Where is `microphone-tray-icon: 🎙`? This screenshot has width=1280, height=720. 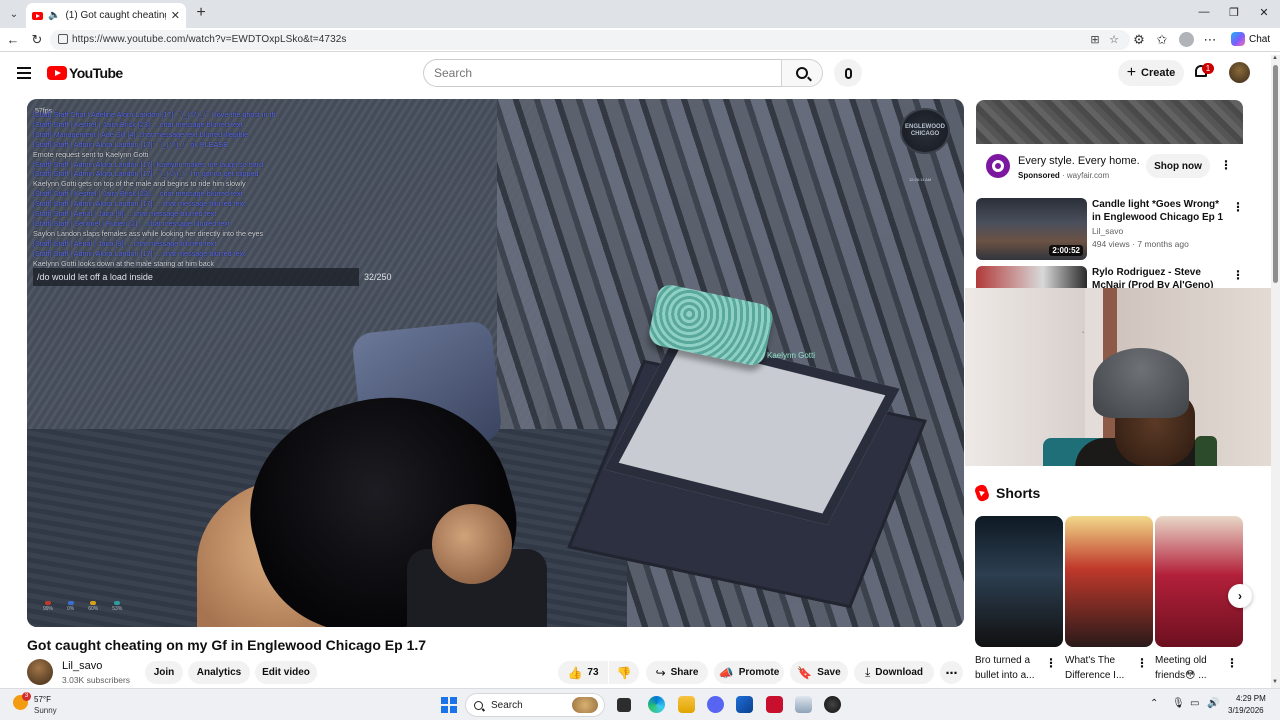 microphone-tray-icon: 🎙 is located at coordinates (1178, 703).